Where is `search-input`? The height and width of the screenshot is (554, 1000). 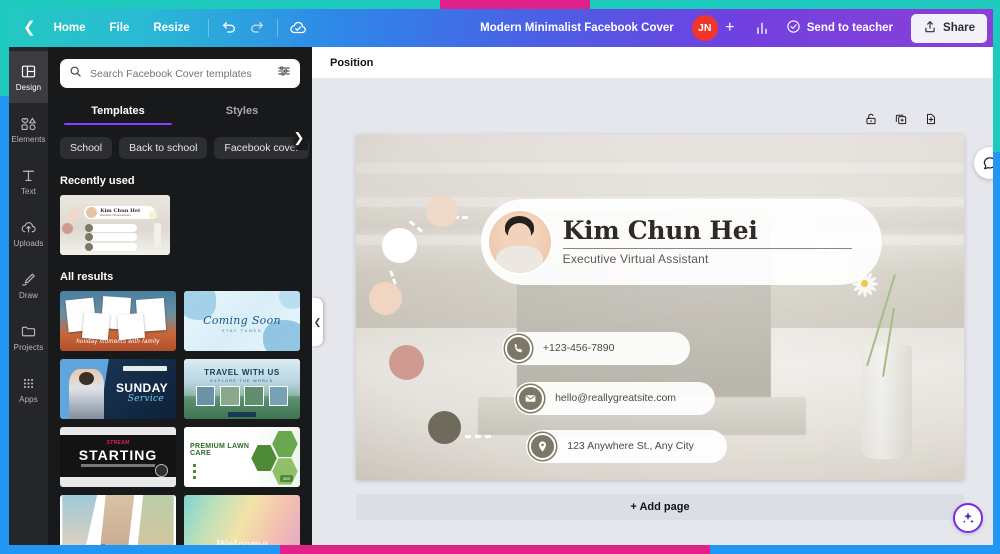
search-input is located at coordinates (179, 73).